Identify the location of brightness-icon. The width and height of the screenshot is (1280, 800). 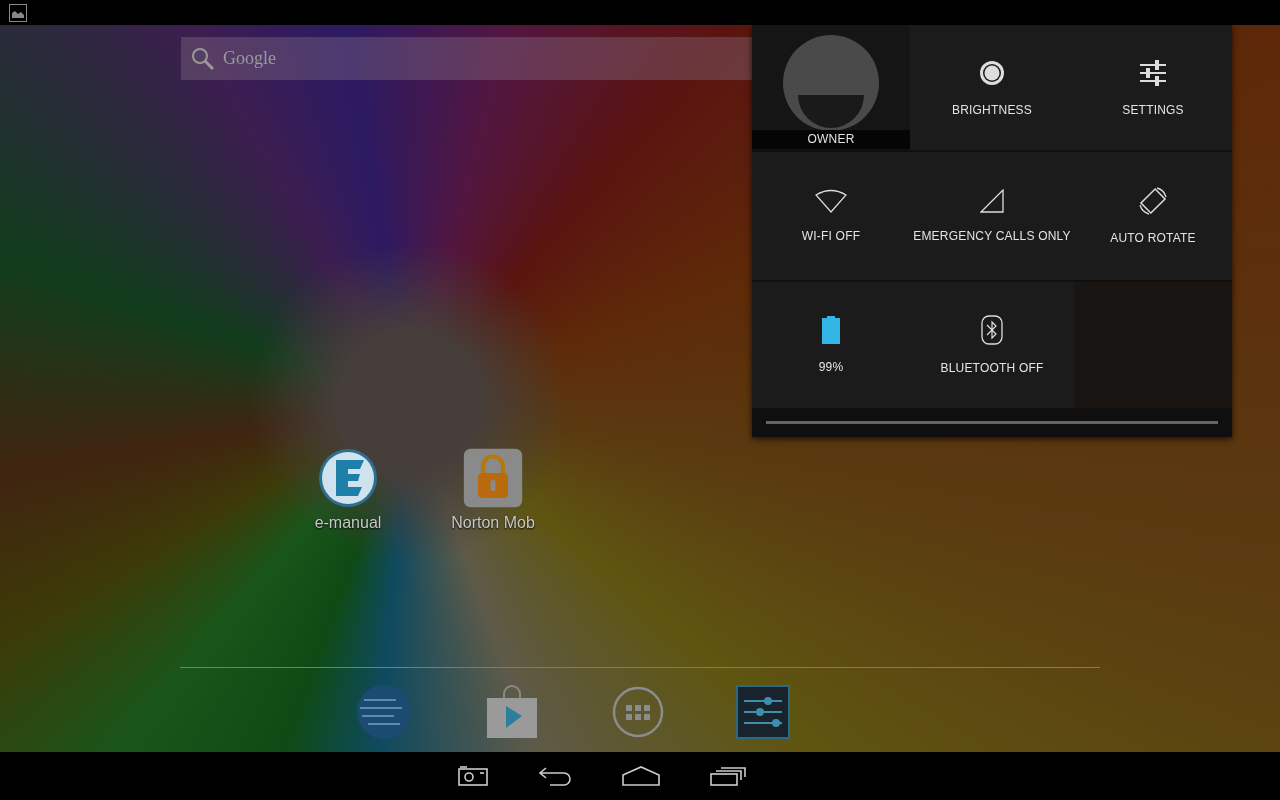
(992, 72).